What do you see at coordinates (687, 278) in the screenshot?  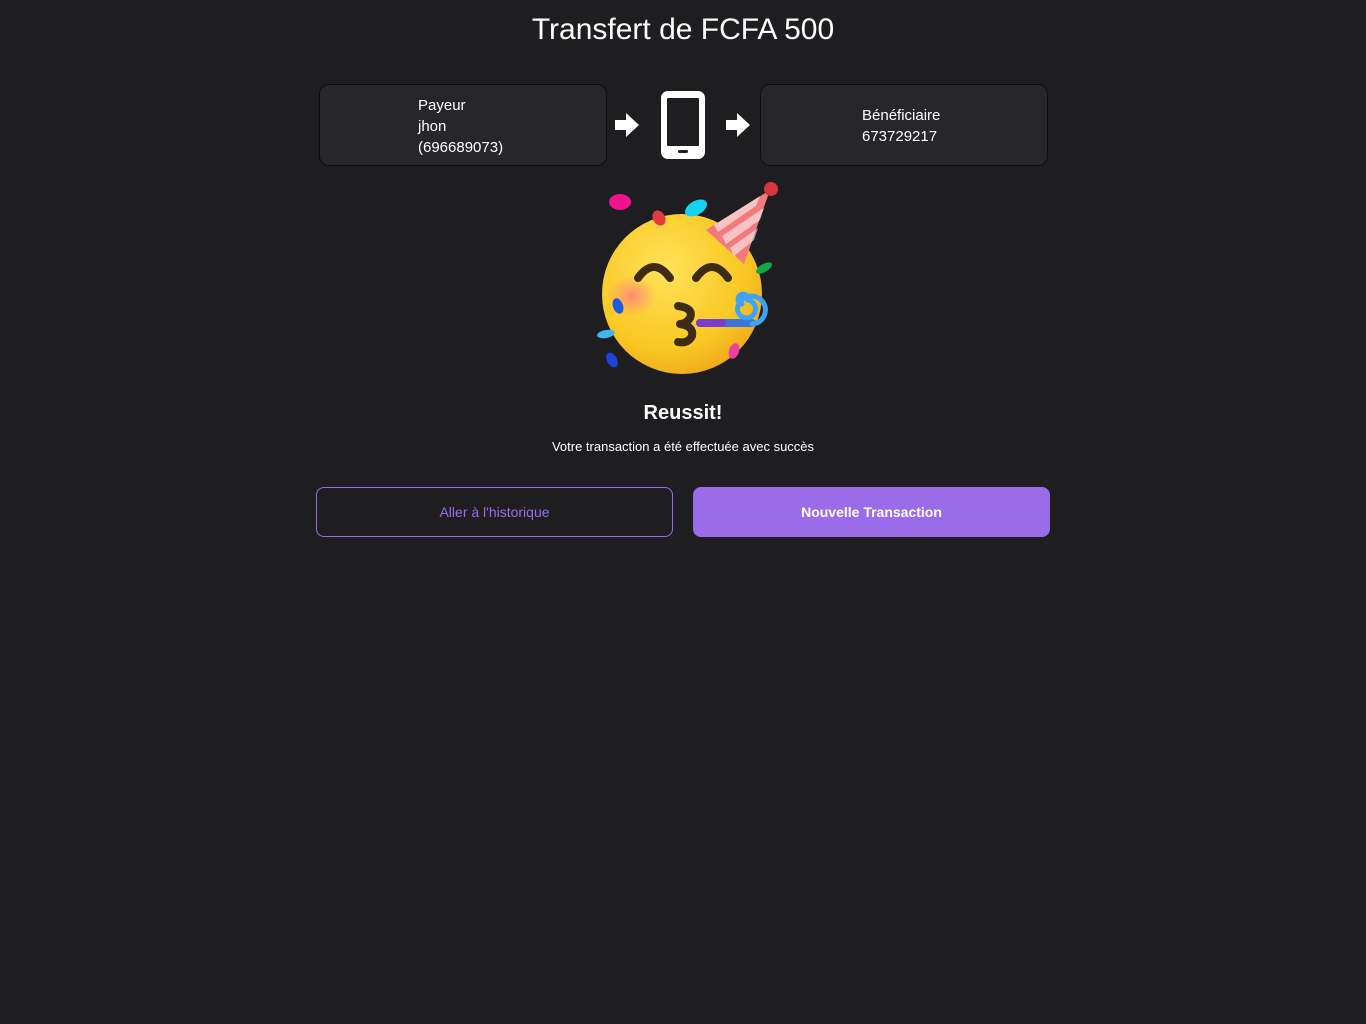 I see `partying-face-icon` at bounding box center [687, 278].